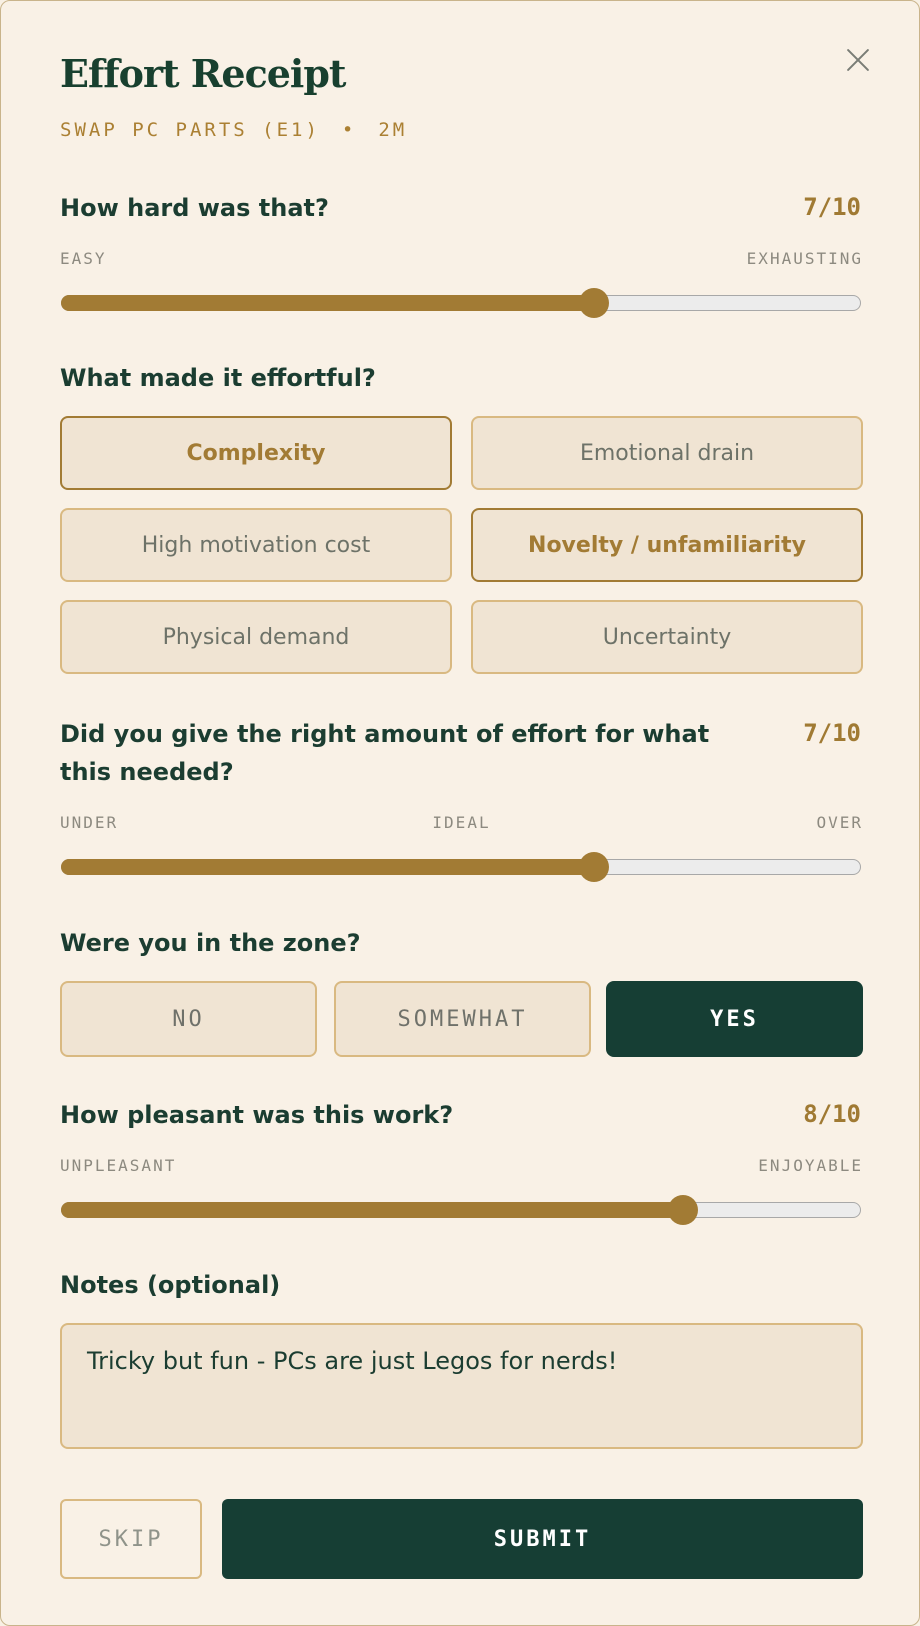 The width and height of the screenshot is (920, 1626). What do you see at coordinates (461, 822) in the screenshot?
I see `effort-amount-mid-label: IDEAL` at bounding box center [461, 822].